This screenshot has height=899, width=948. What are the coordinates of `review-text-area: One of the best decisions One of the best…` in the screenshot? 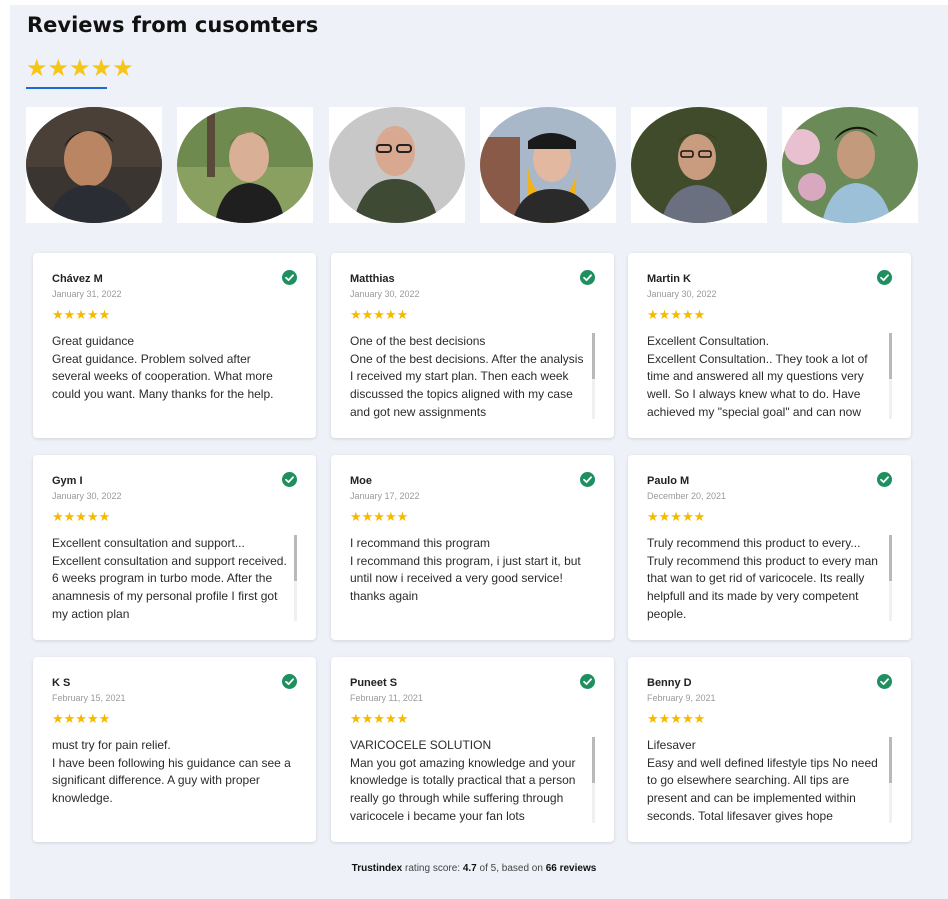 It's located at (470, 376).